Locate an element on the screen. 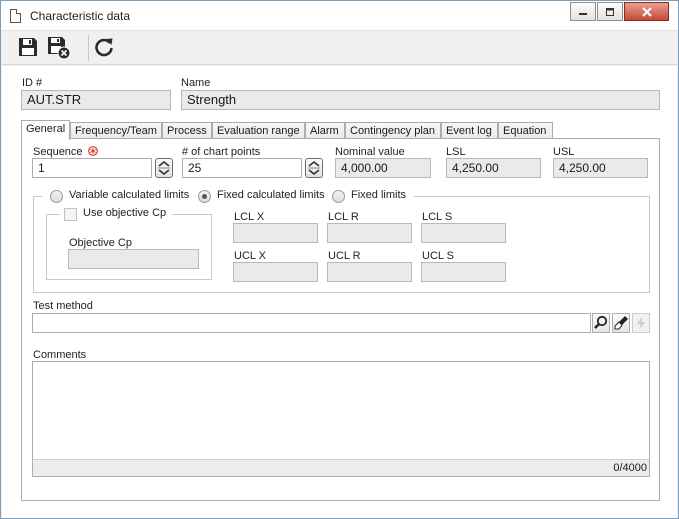  sequence-input: 1 is located at coordinates (92, 168).